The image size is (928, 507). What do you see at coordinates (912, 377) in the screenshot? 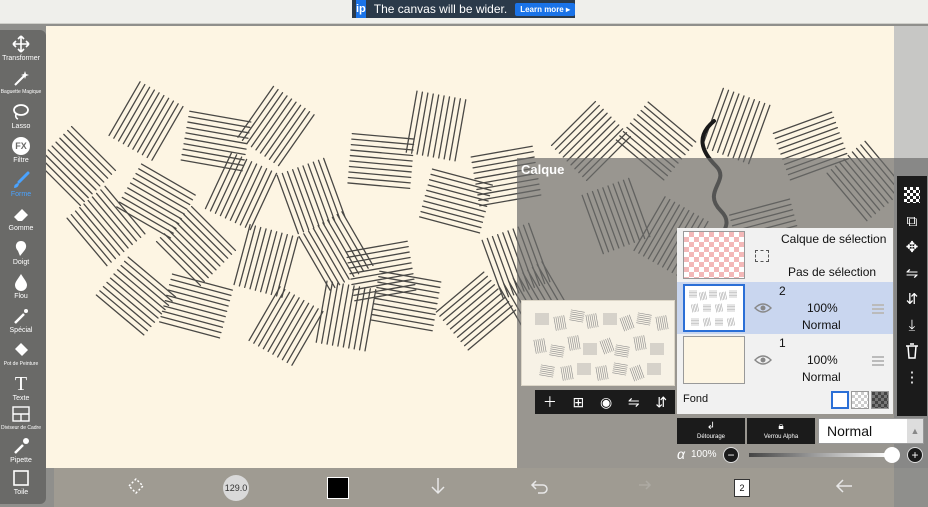
I see `more-options-icon: ⋮` at bounding box center [912, 377].